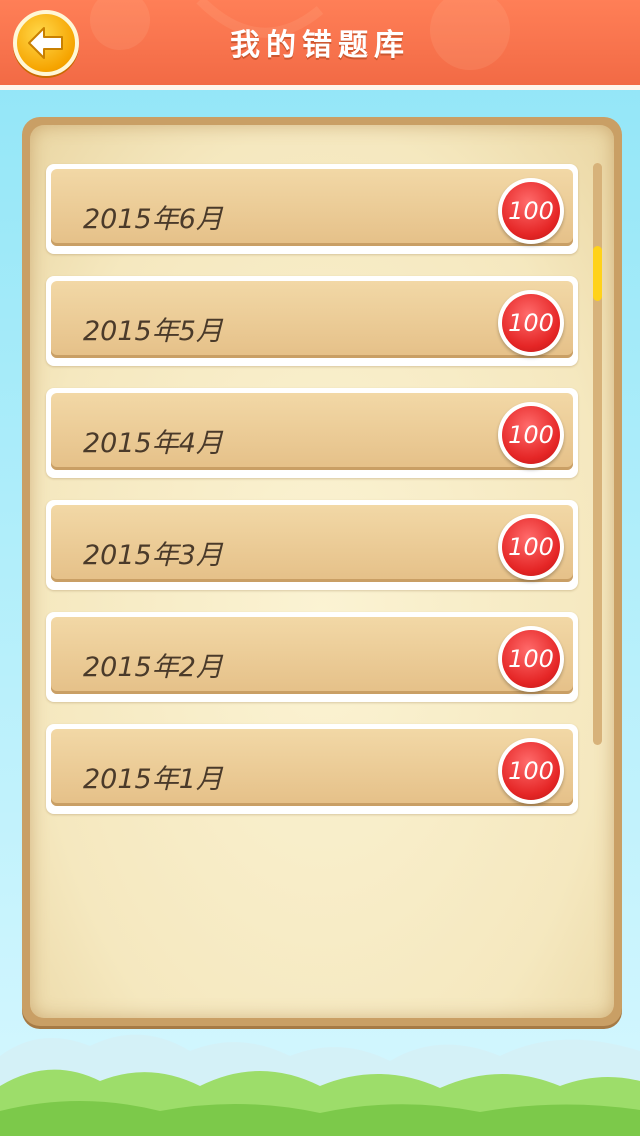 This screenshot has height=1136, width=640. What do you see at coordinates (312, 209) in the screenshot?
I see `list-item: 2015年6月 100` at bounding box center [312, 209].